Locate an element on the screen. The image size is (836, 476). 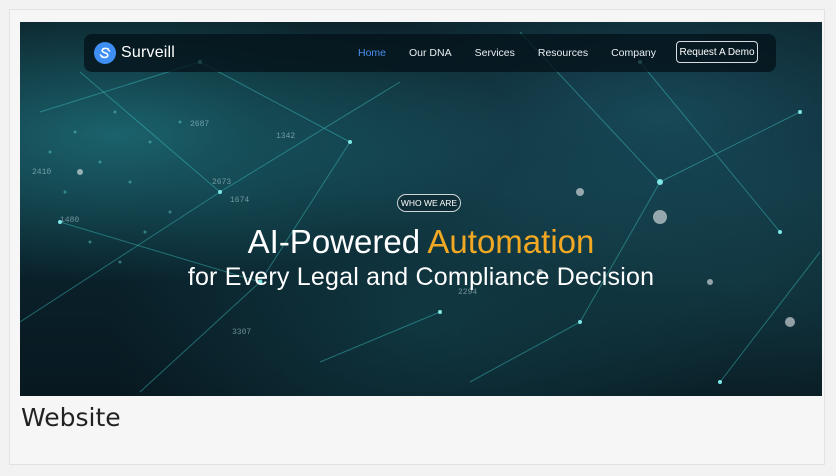
logo: Surveill is located at coordinates (134, 53).